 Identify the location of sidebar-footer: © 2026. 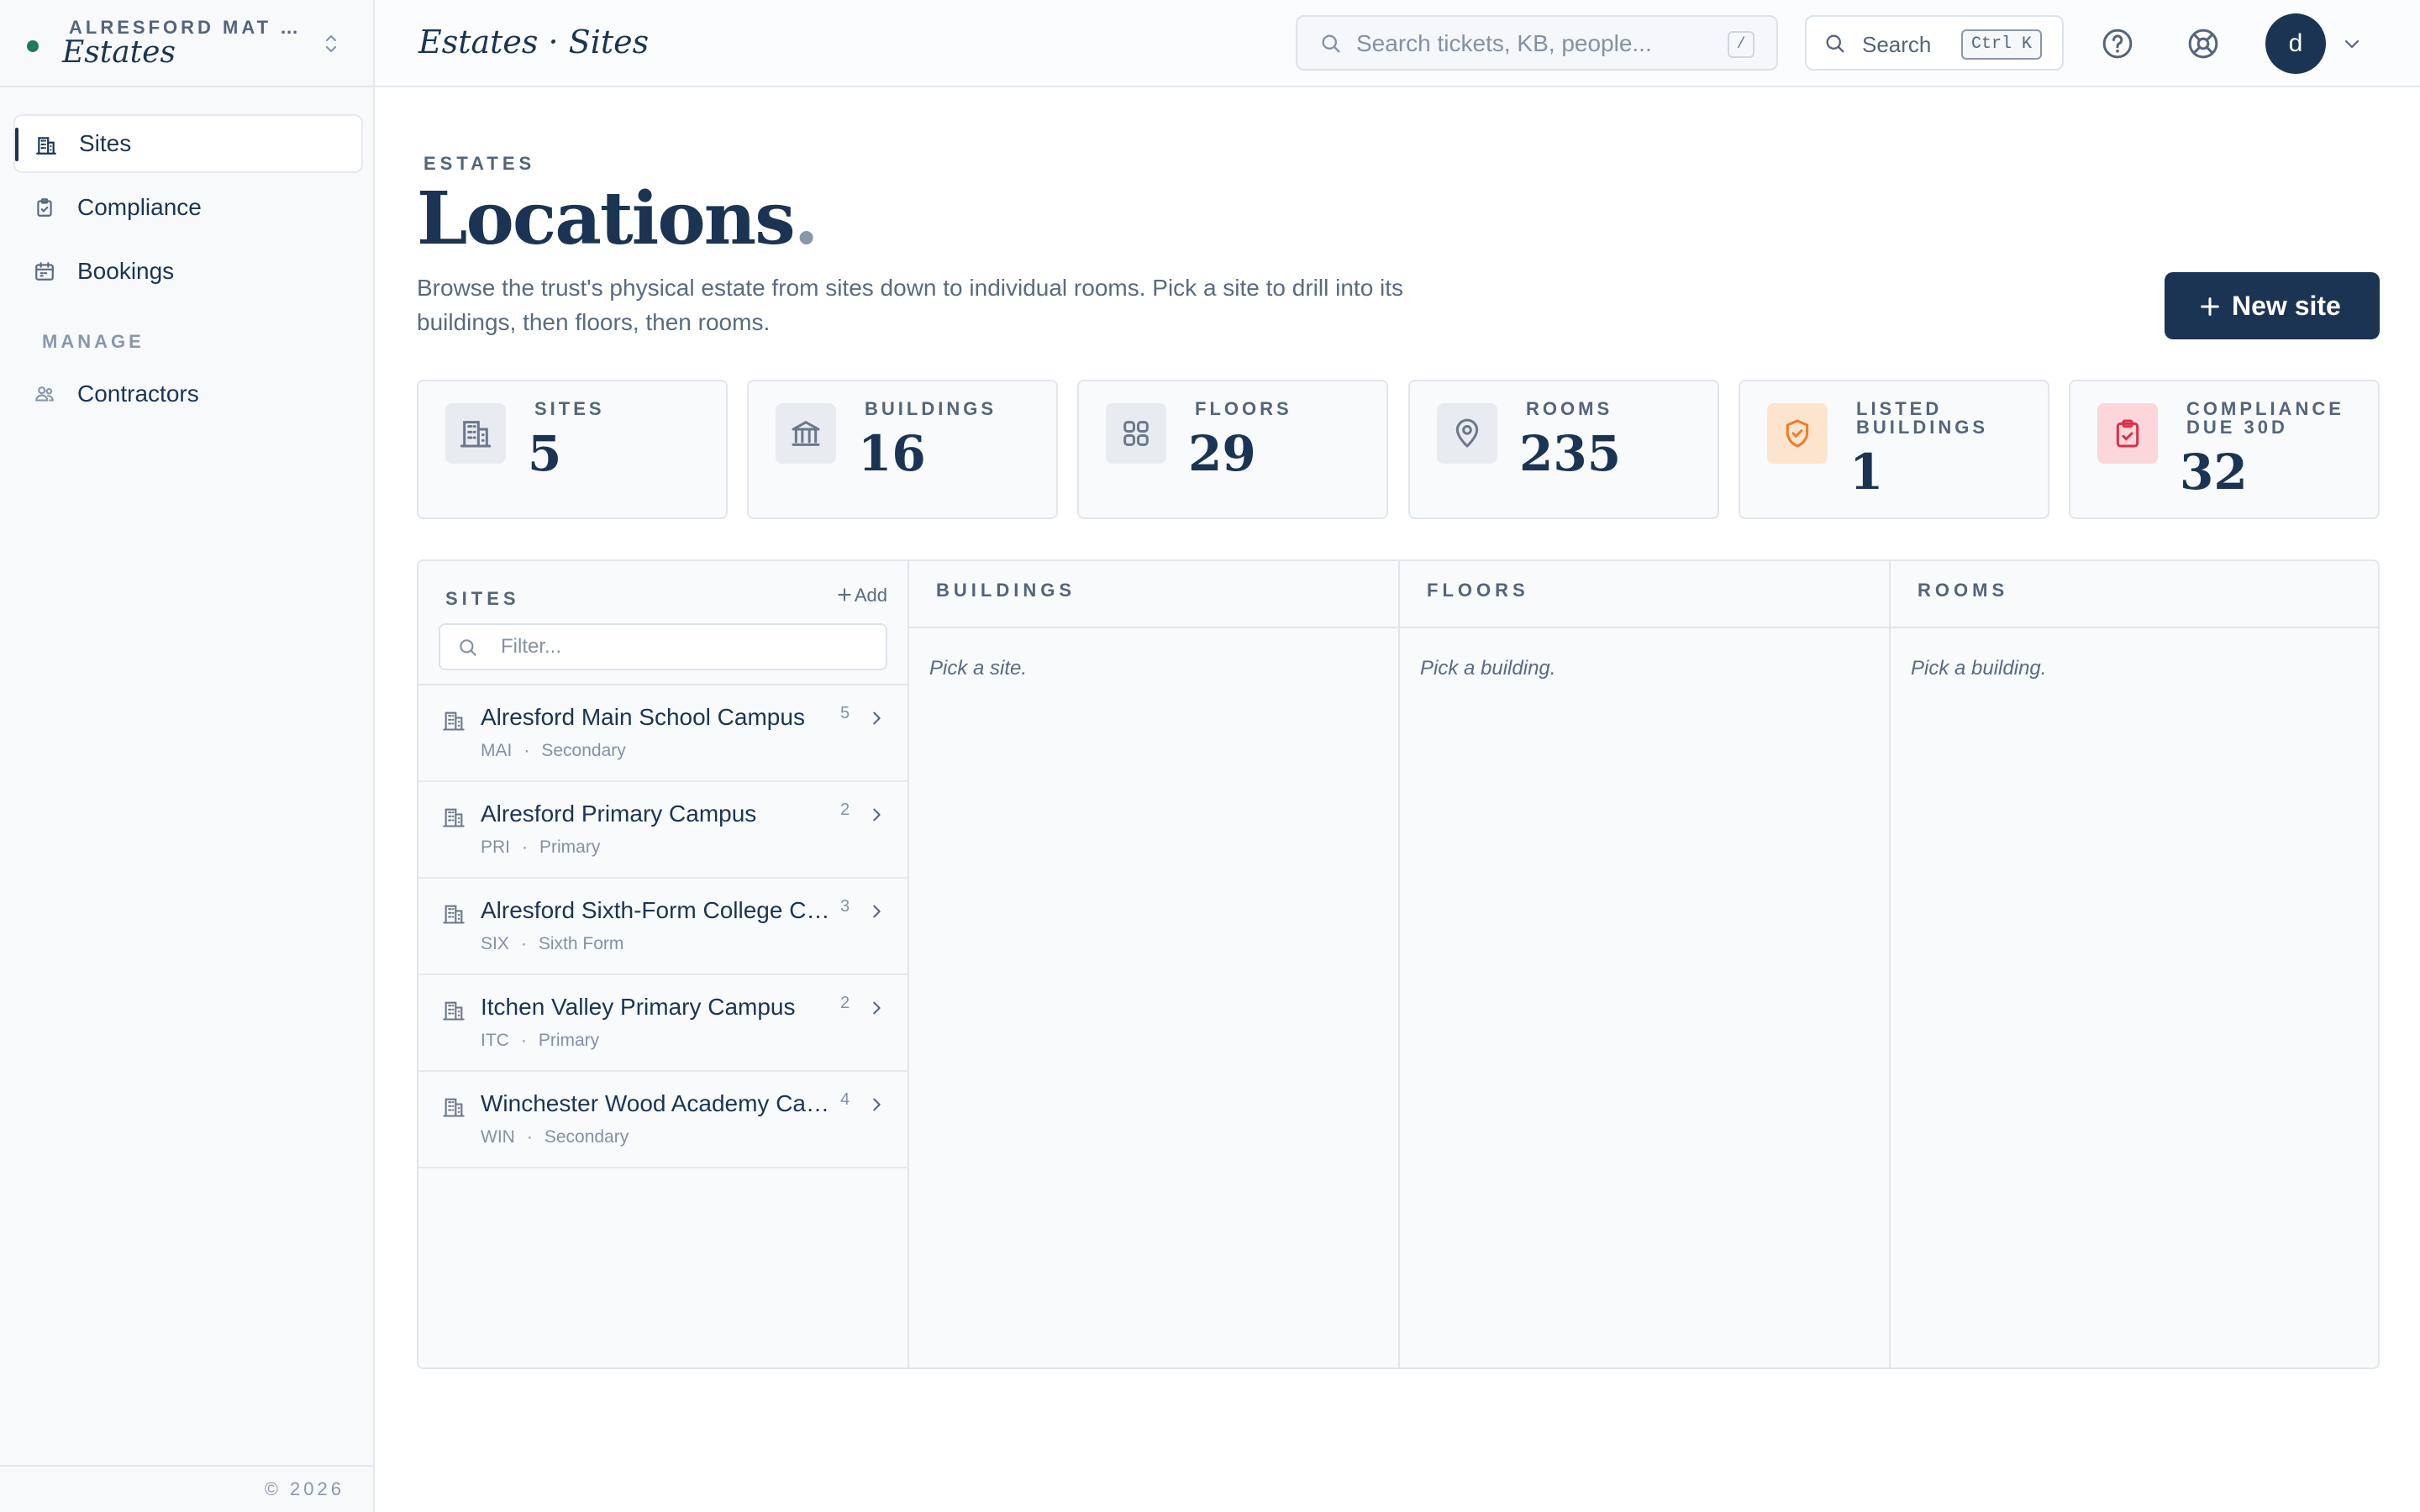
(187, 1488).